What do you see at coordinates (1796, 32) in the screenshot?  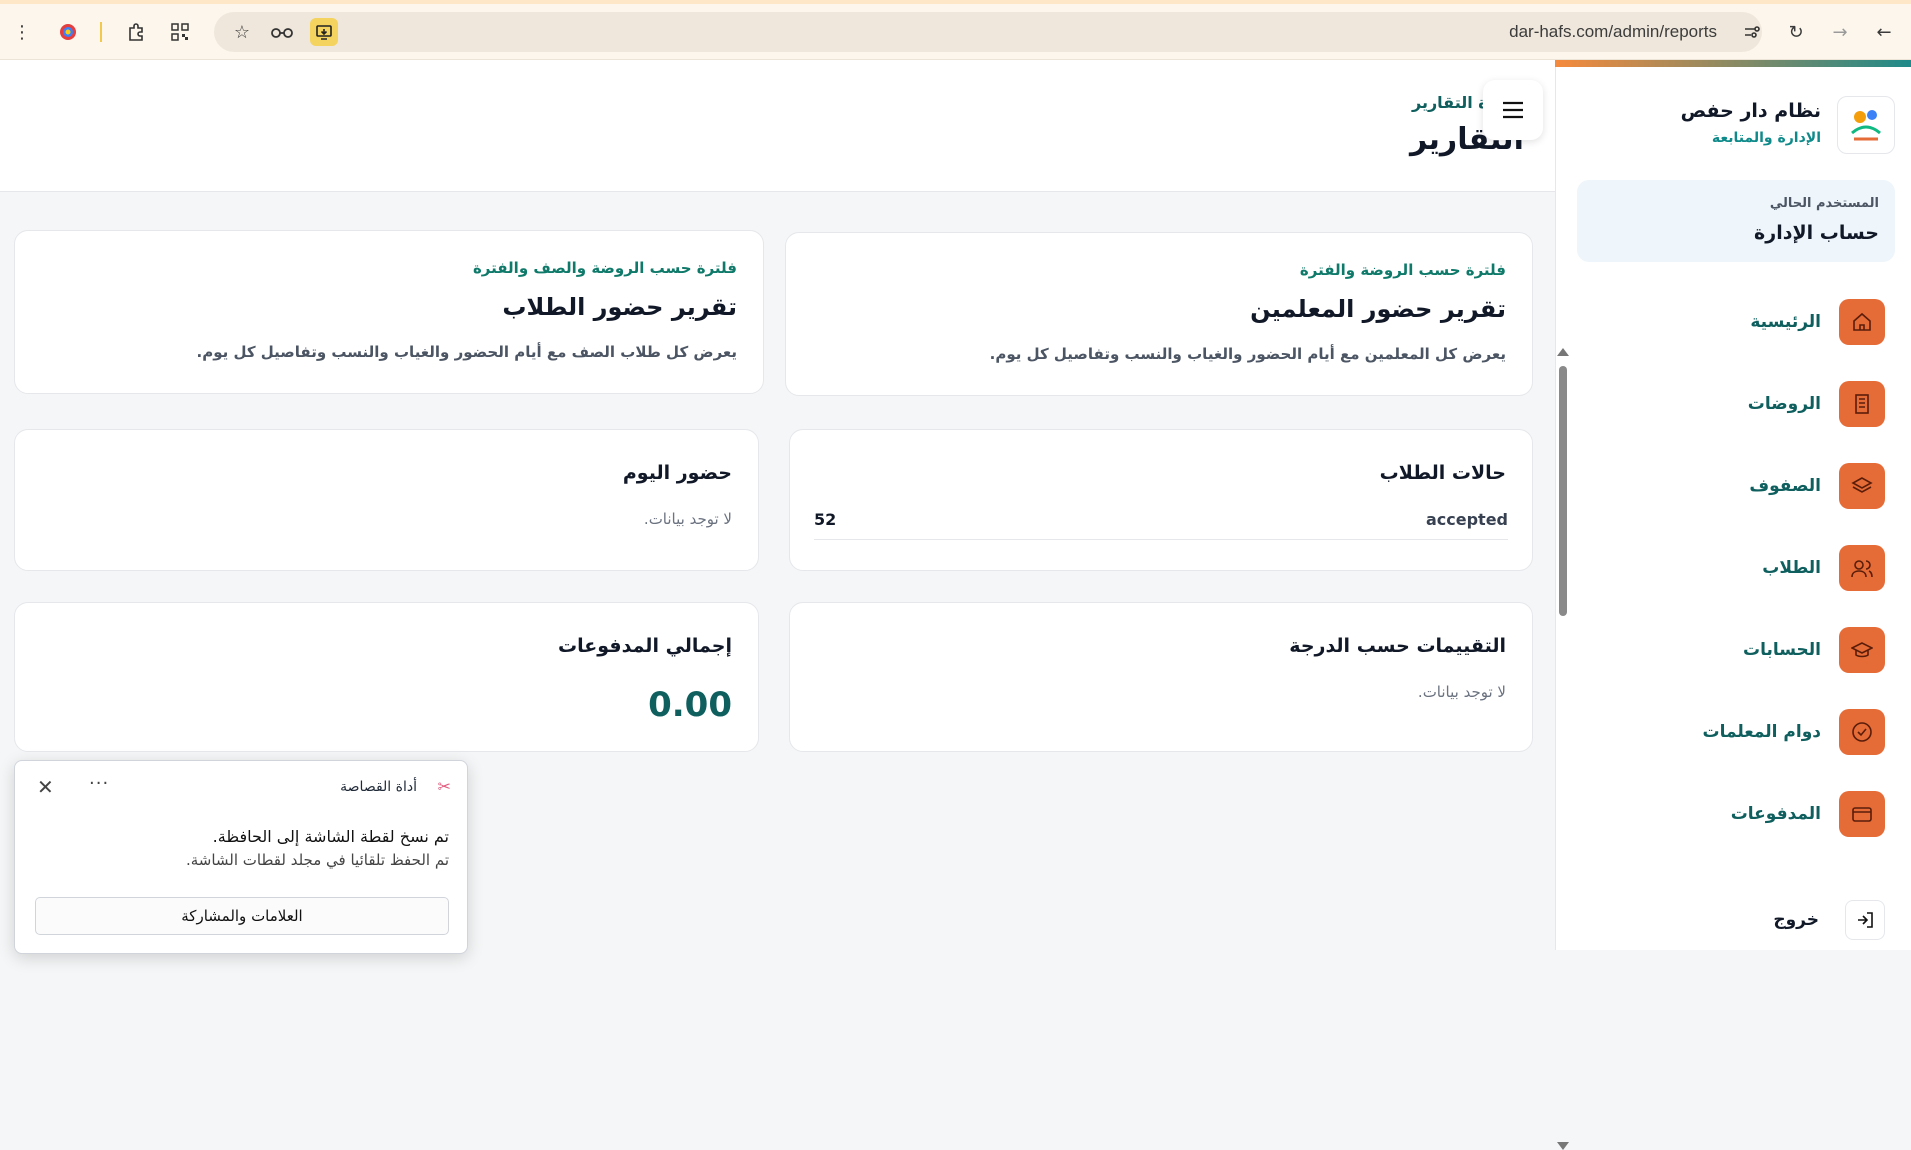 I see `reload-icon: ↻` at bounding box center [1796, 32].